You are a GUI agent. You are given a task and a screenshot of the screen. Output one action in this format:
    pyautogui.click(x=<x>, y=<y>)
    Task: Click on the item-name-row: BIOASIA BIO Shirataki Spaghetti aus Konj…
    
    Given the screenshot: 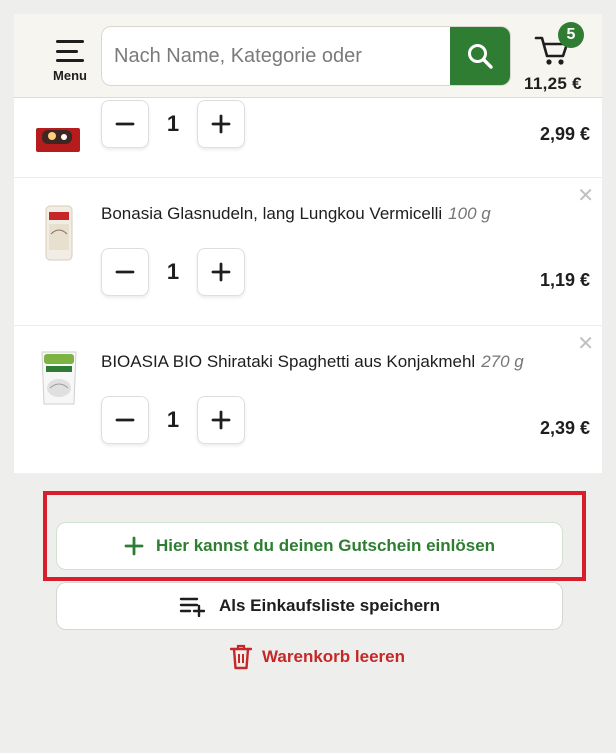 What is the action you would take?
    pyautogui.click(x=312, y=362)
    